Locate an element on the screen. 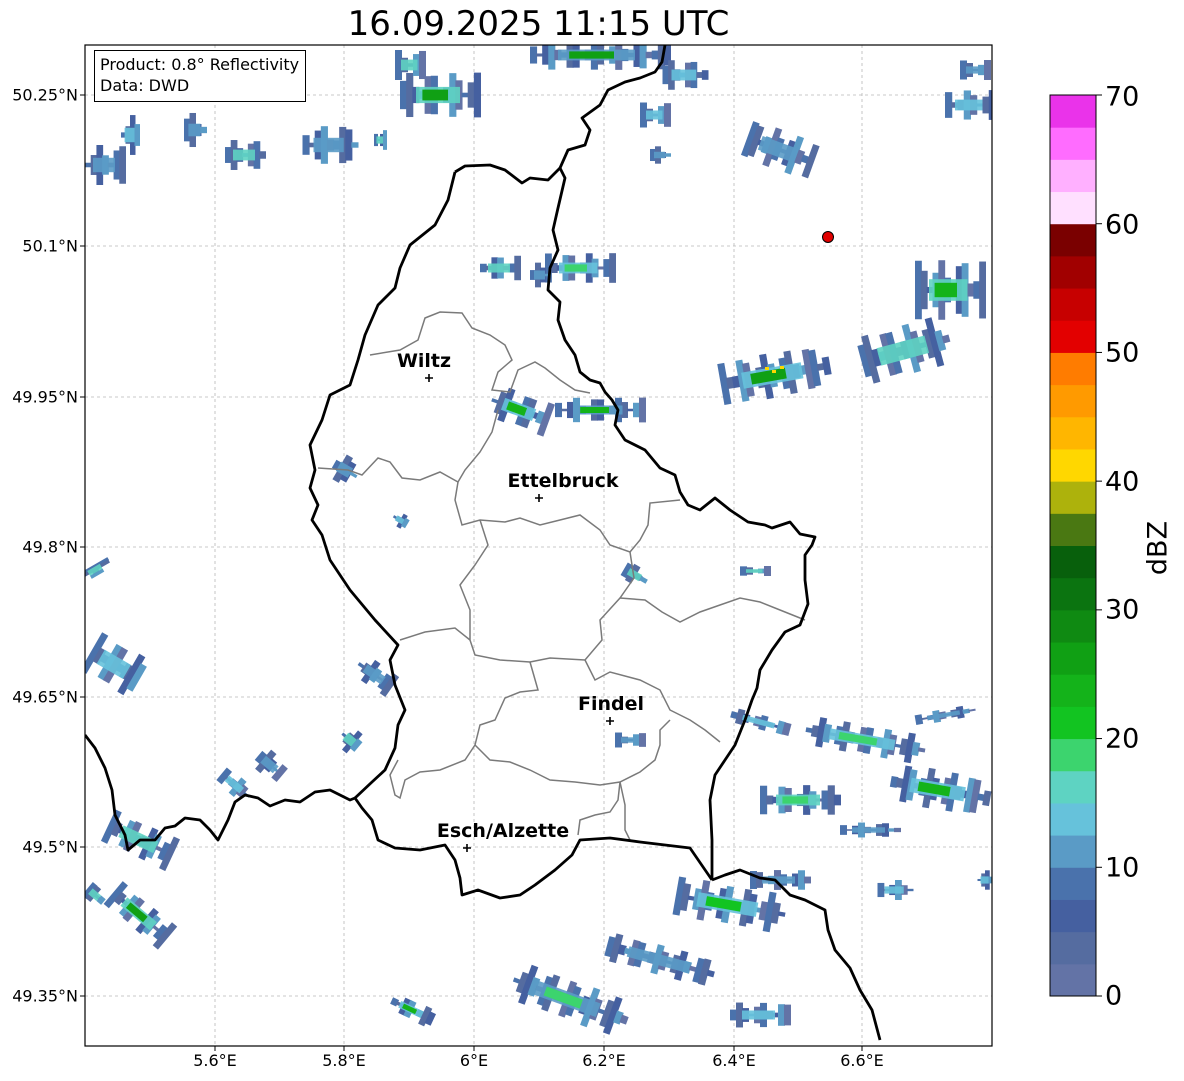 This screenshot has width=1184, height=1081. colorbar is located at coordinates (1075, 545).